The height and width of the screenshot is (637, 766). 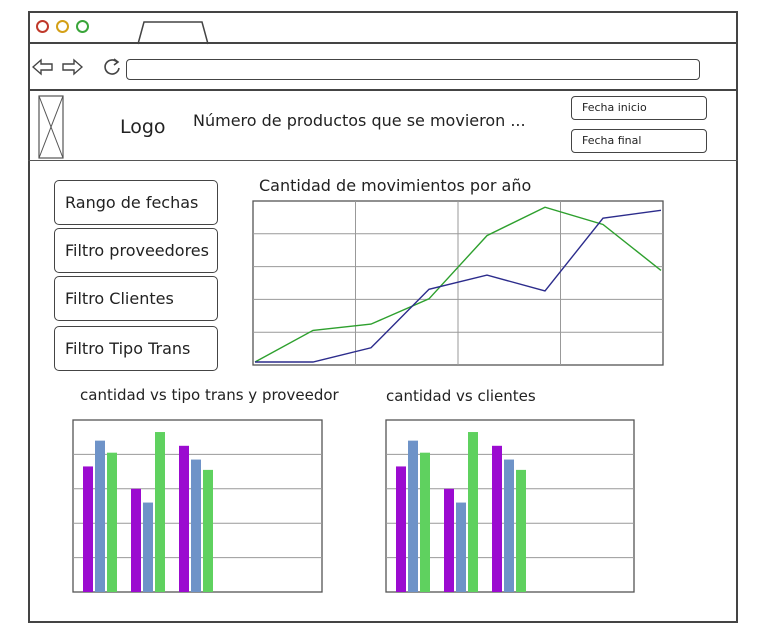 I want to click on title-bar, so click(x=383, y=28).